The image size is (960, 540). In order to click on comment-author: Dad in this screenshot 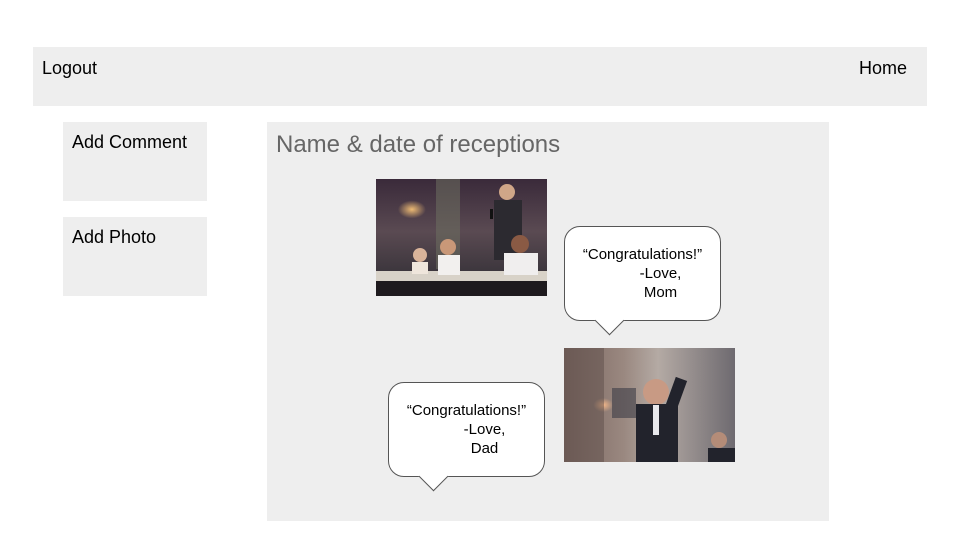, I will do `click(484, 448)`.